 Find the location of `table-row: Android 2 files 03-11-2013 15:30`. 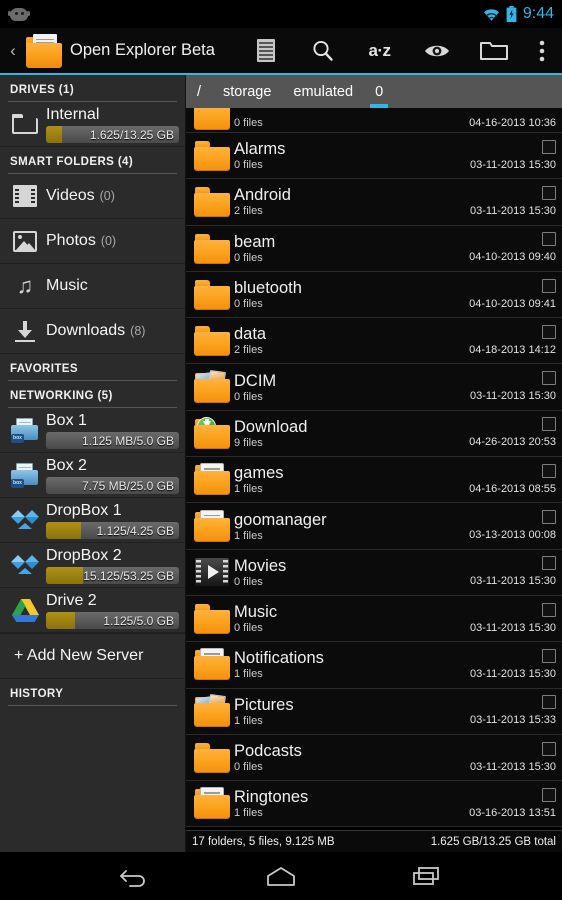

table-row: Android 2 files 03-11-2013 15:30 is located at coordinates (374, 202).